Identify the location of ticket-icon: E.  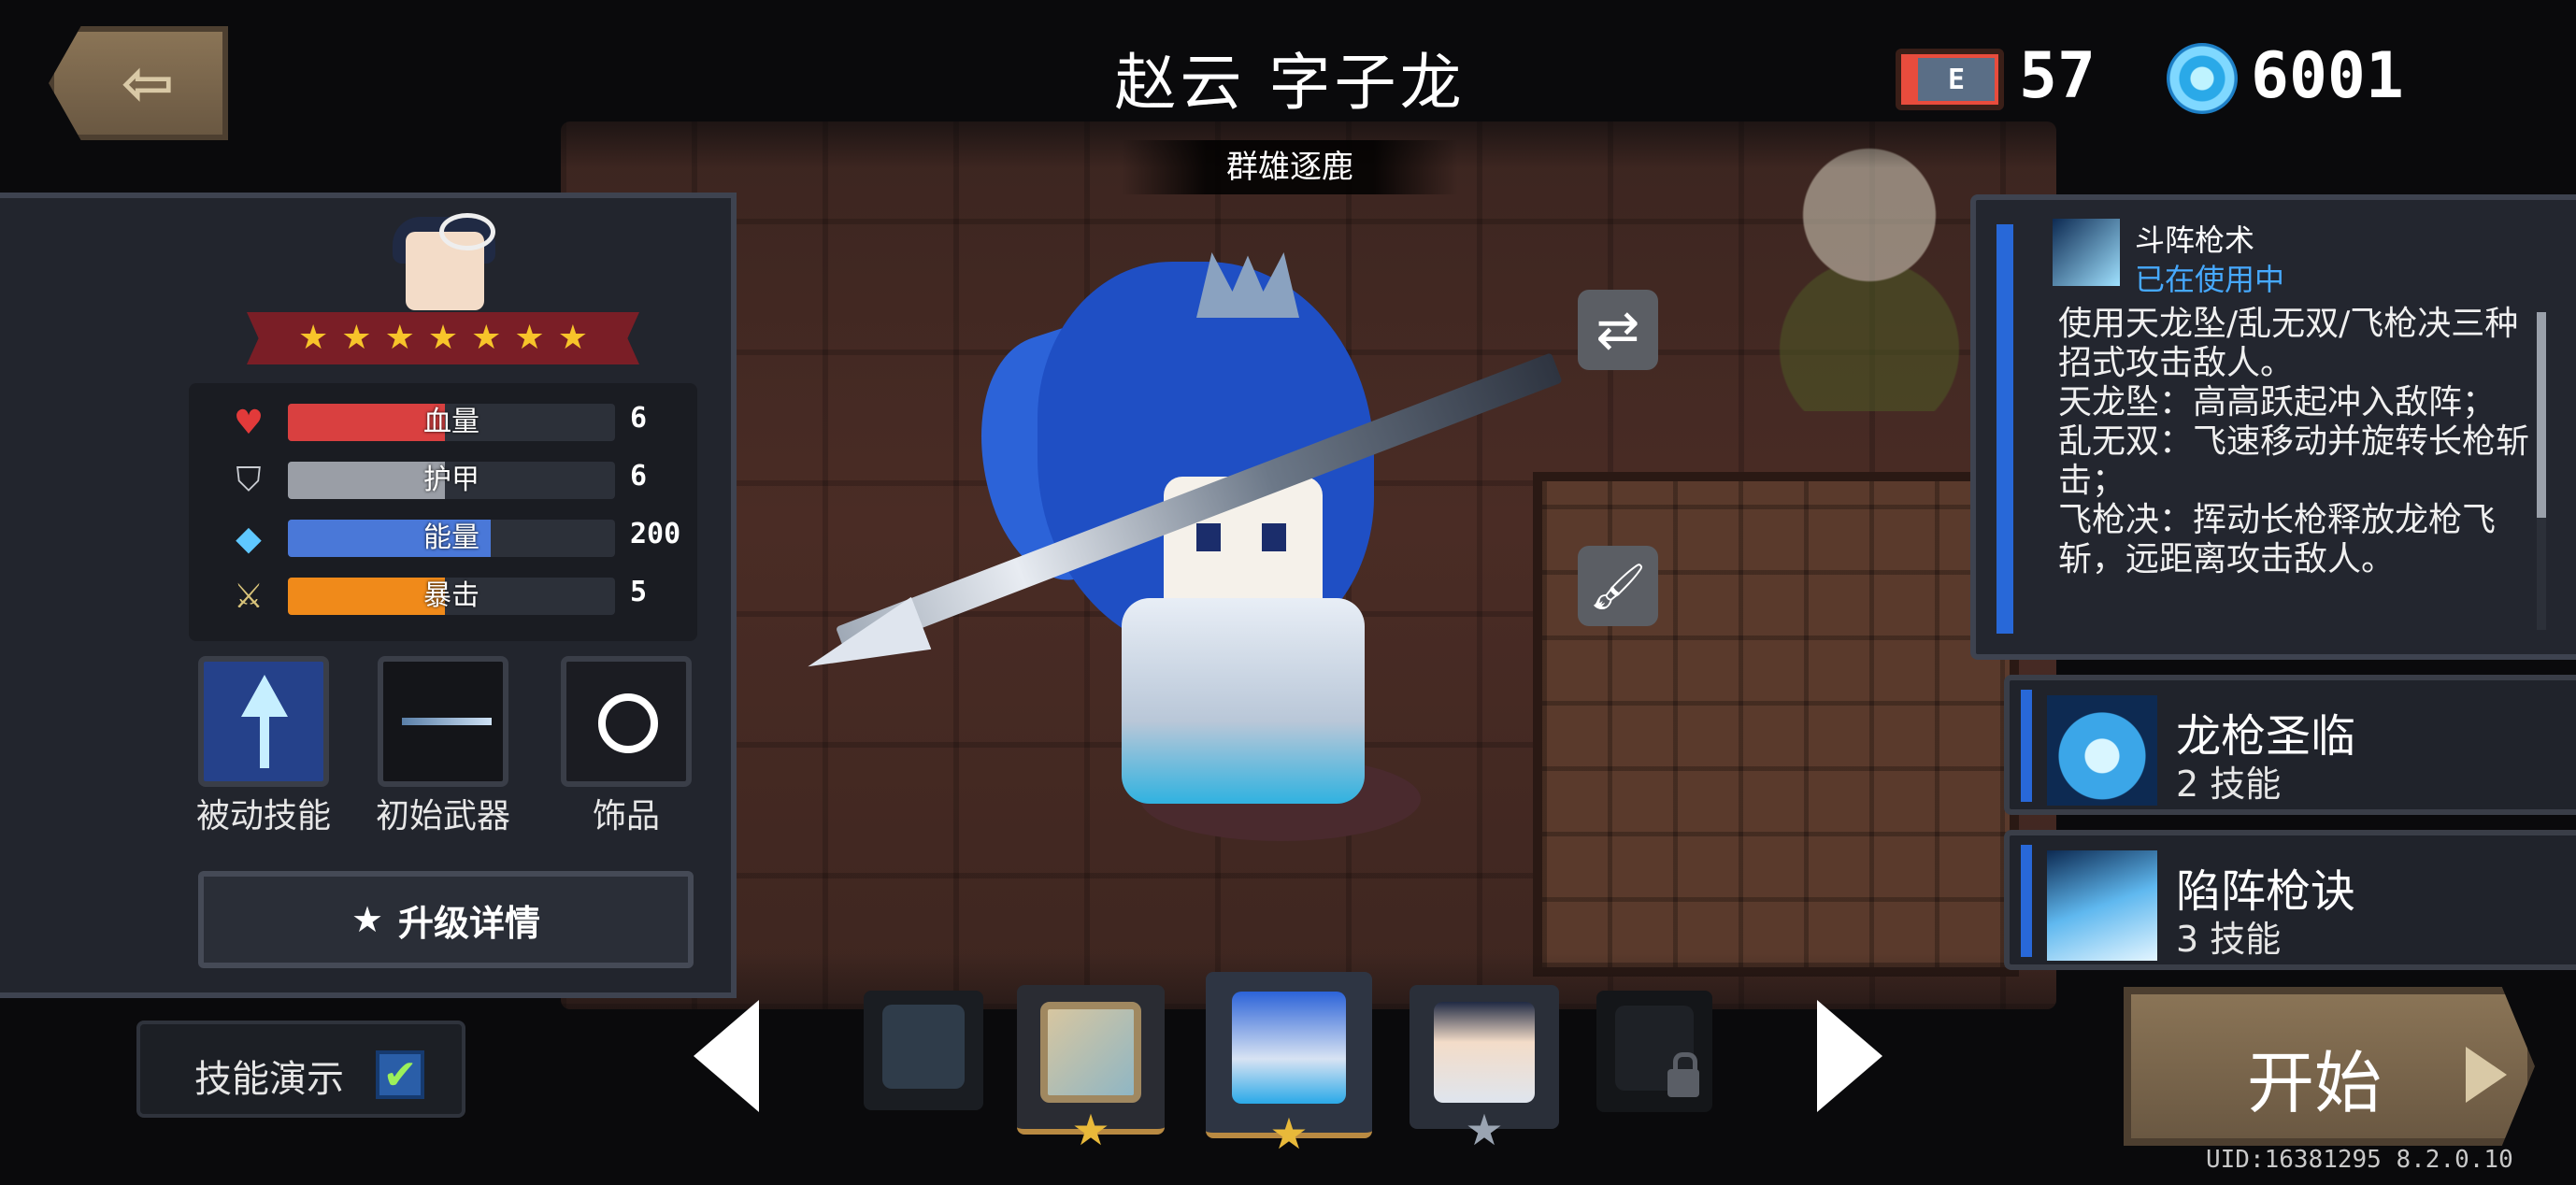
(1950, 79).